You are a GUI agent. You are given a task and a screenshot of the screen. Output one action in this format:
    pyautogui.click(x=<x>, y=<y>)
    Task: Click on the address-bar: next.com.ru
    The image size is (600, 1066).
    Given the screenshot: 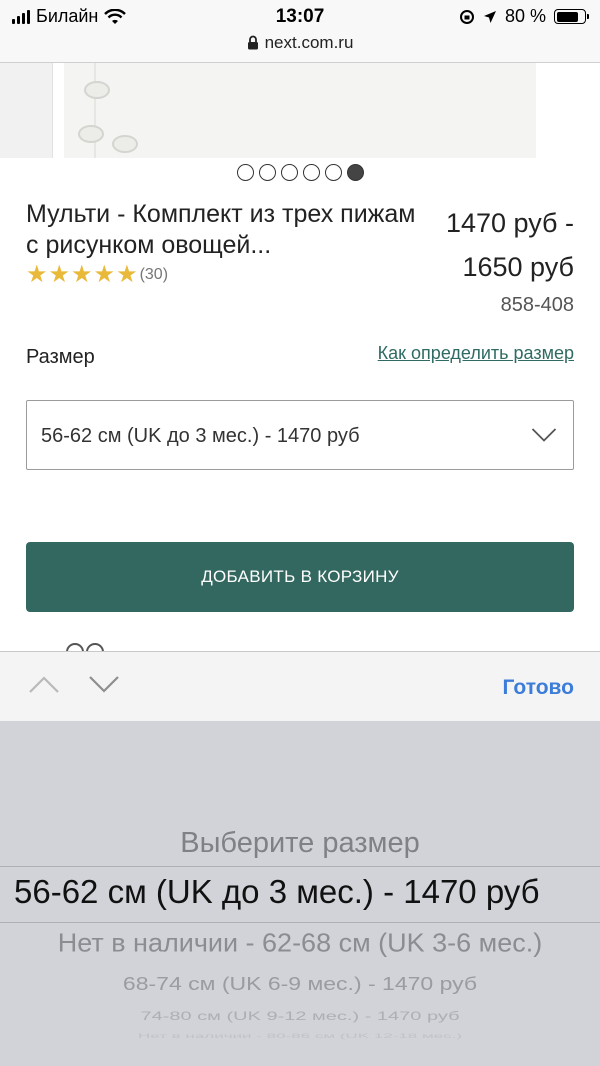 What is the action you would take?
    pyautogui.click(x=300, y=47)
    